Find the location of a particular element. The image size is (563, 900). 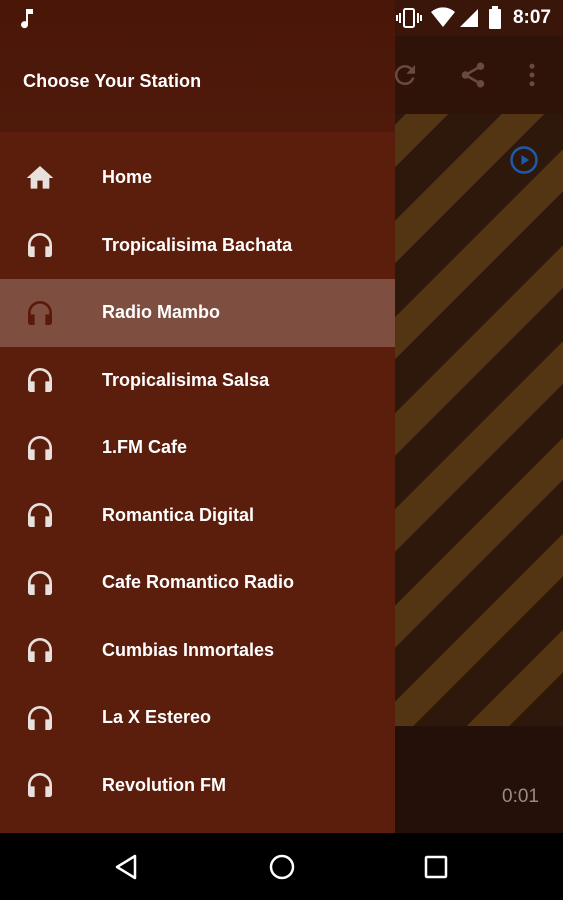

system-nav-bar is located at coordinates (281, 866).